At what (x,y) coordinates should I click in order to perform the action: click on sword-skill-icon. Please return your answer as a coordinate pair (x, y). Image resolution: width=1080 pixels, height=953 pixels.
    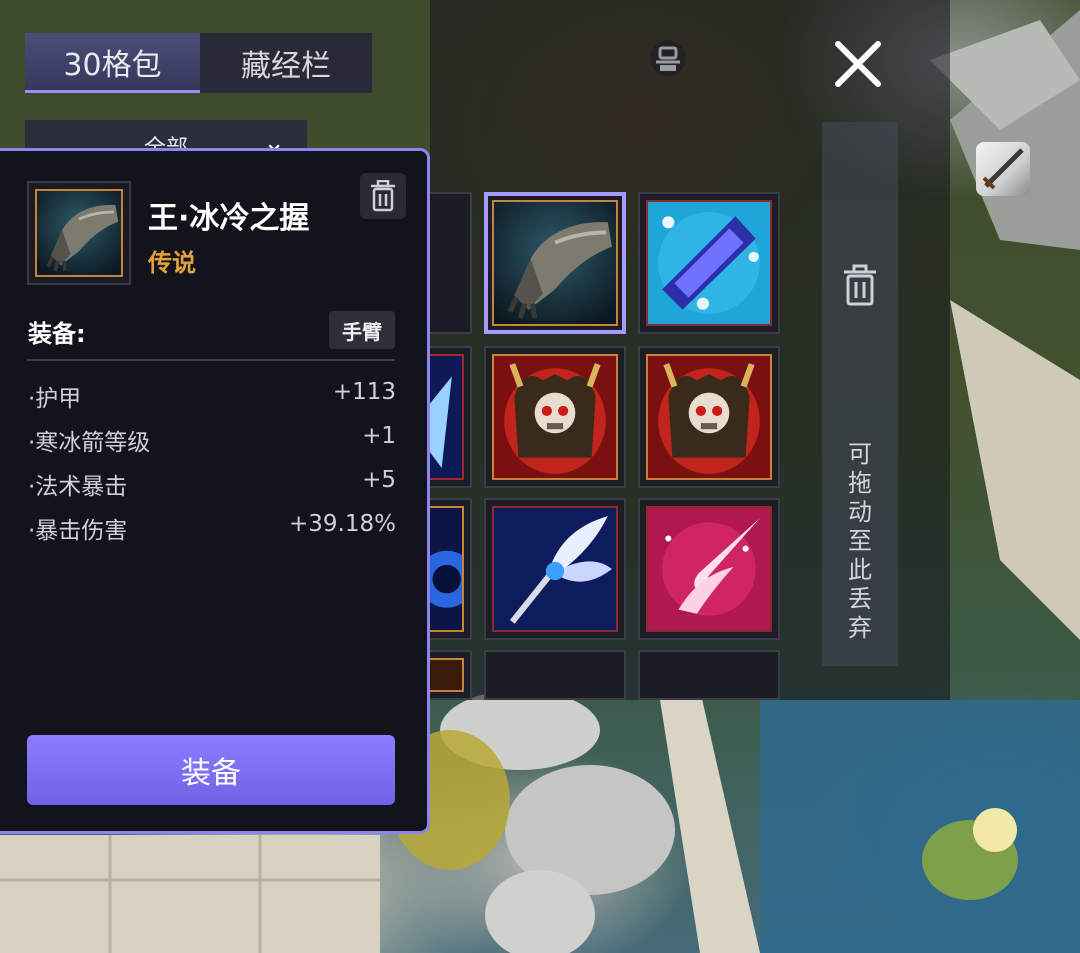
    Looking at the image, I should click on (1003, 169).